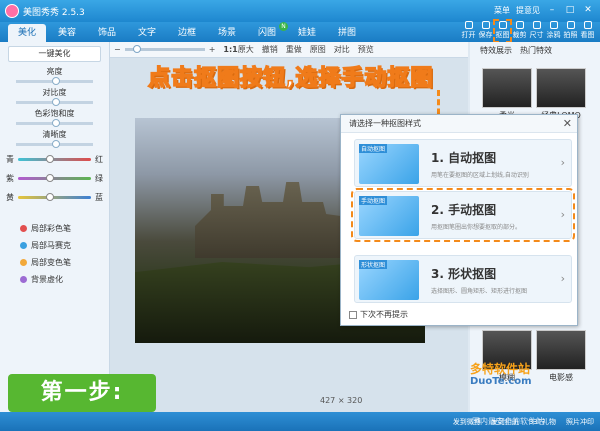  Describe the element at coordinates (519, 35) in the screenshot. I see `crop-label: 裁剪` at that location.